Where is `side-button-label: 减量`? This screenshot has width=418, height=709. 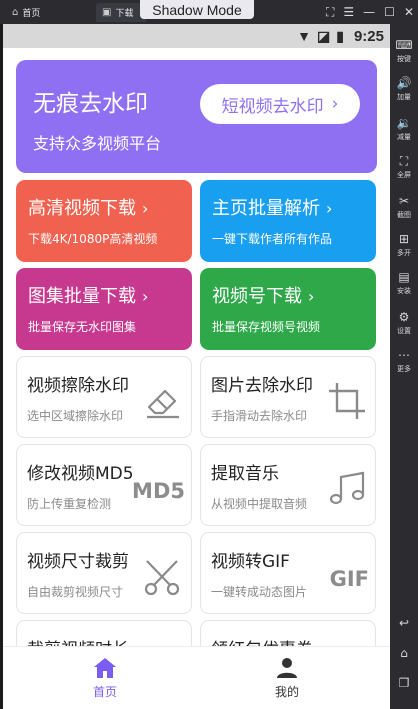 side-button-label: 减量 is located at coordinates (404, 137).